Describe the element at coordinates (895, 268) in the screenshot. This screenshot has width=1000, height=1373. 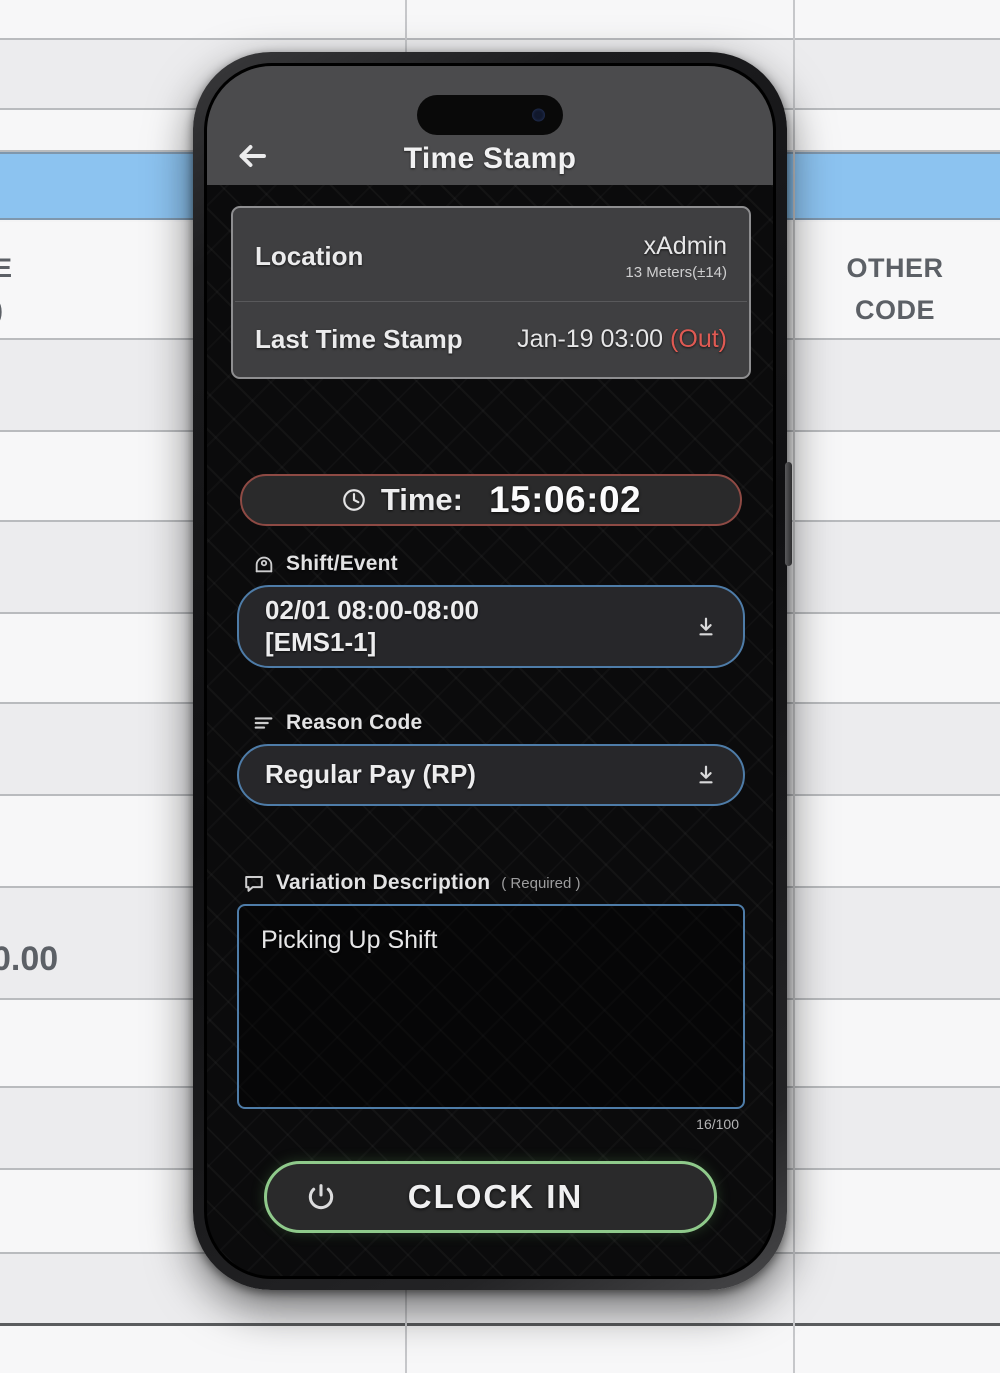
I see `sheet-header-line1: OTHER` at that location.